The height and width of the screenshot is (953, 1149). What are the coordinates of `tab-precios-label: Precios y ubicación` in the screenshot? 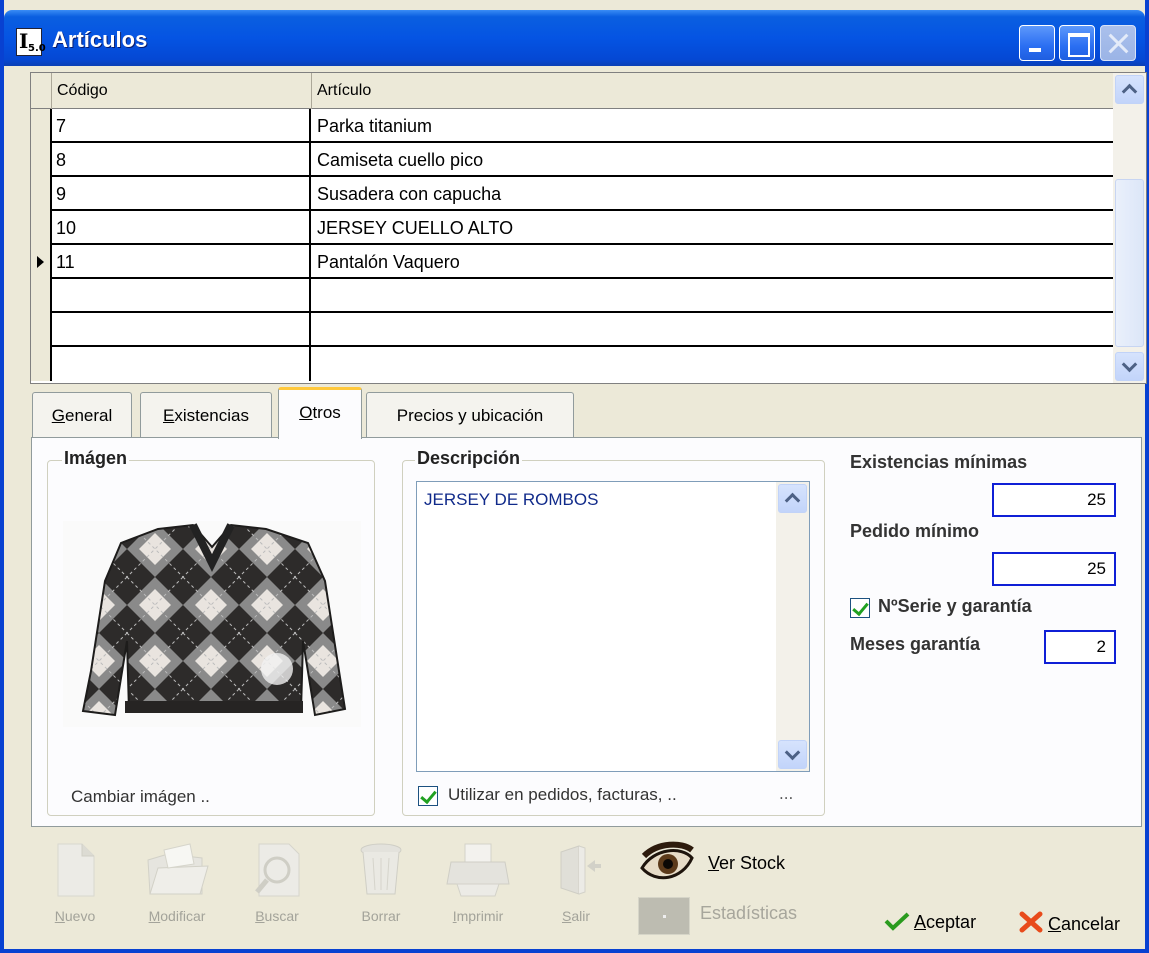 It's located at (470, 415).